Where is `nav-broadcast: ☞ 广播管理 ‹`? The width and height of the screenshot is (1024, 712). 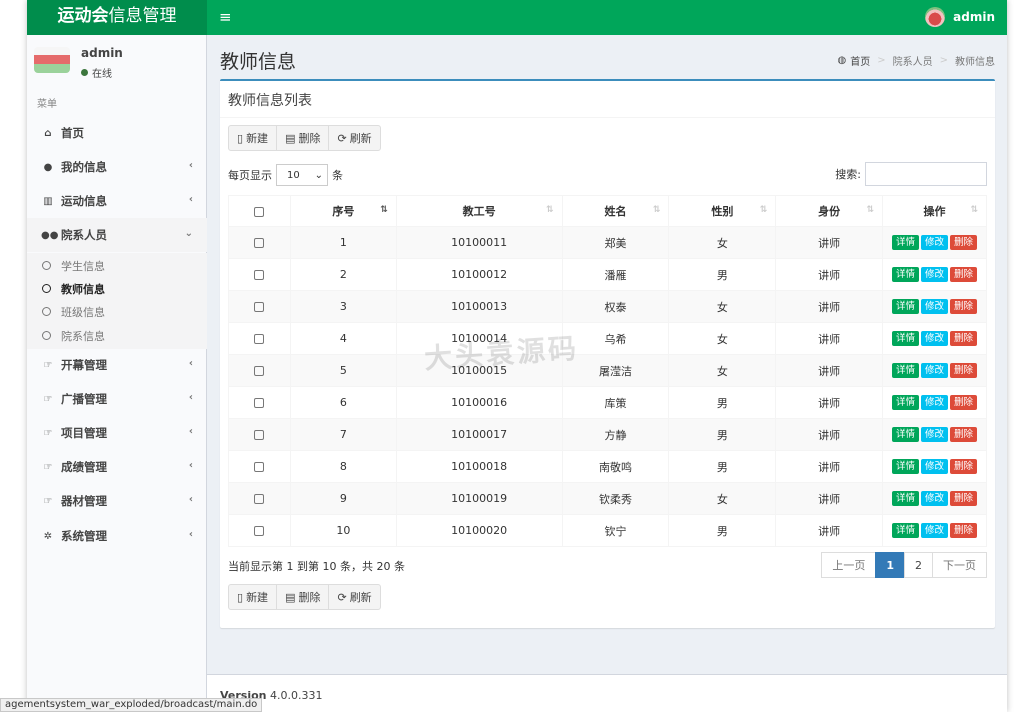
nav-broadcast: ☞ 广播管理 ‹ is located at coordinates (117, 399).